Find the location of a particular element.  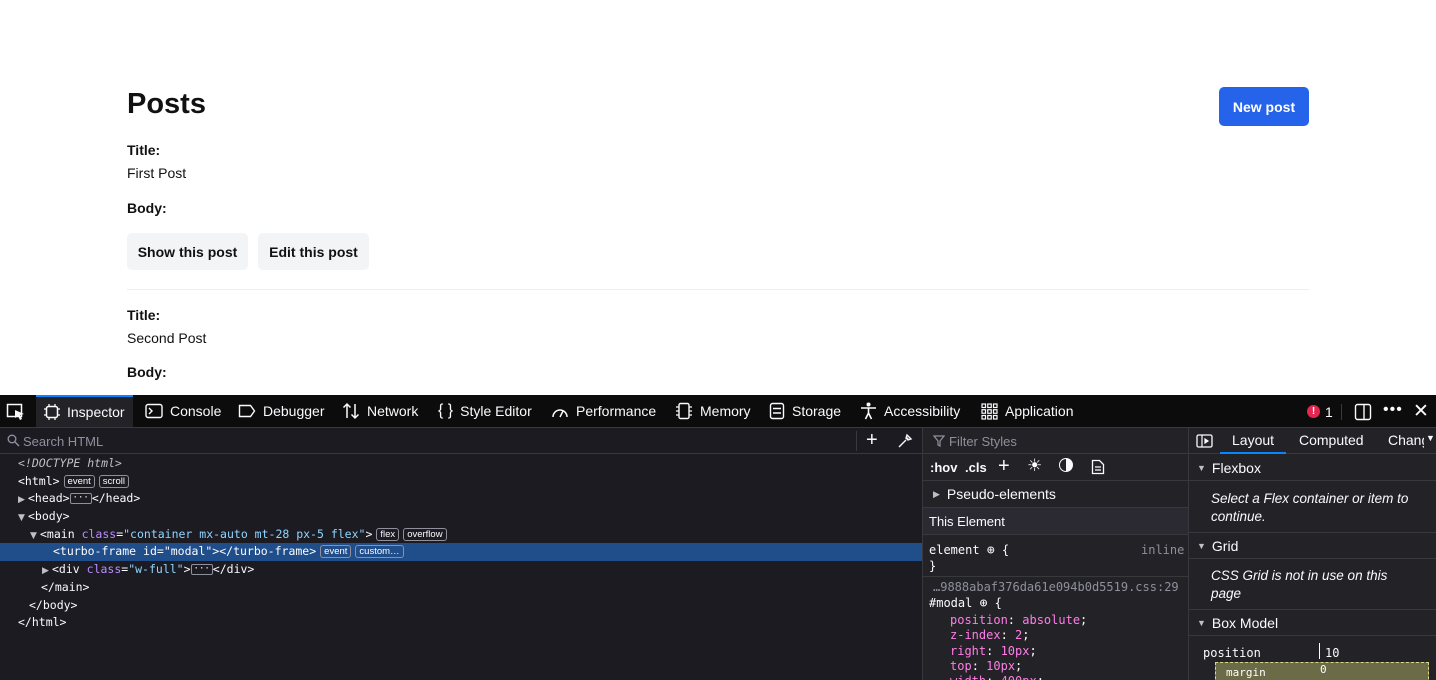

tab-accessibility: Accessibility is located at coordinates (910, 411).